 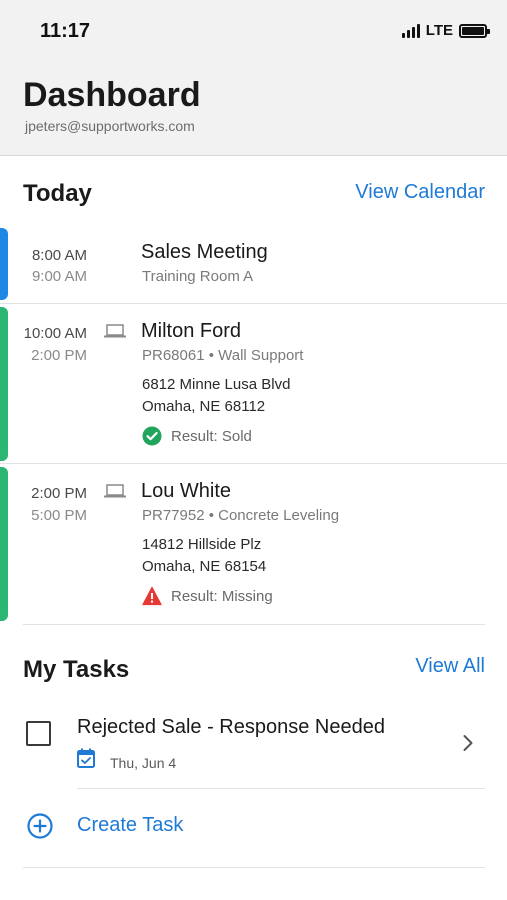 What do you see at coordinates (59, 493) in the screenshot?
I see `appointment-start-time: 2:00 PM` at bounding box center [59, 493].